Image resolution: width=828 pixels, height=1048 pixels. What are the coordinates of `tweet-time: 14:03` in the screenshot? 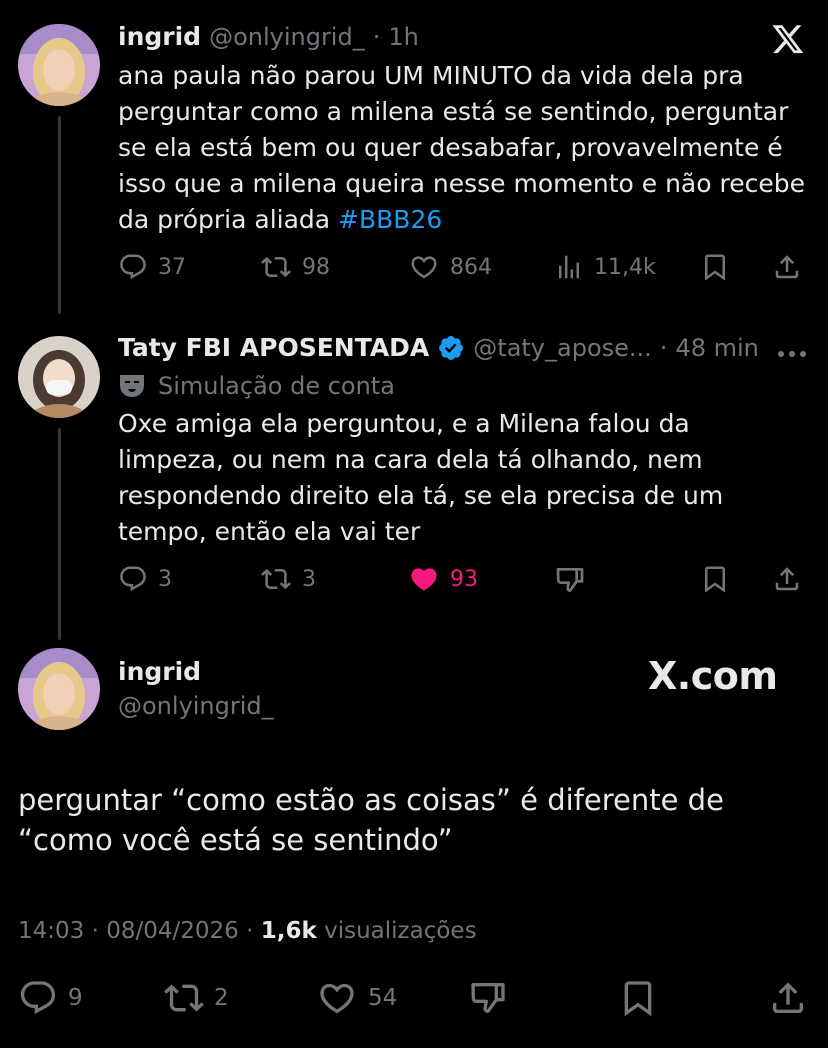 It's located at (51, 931).